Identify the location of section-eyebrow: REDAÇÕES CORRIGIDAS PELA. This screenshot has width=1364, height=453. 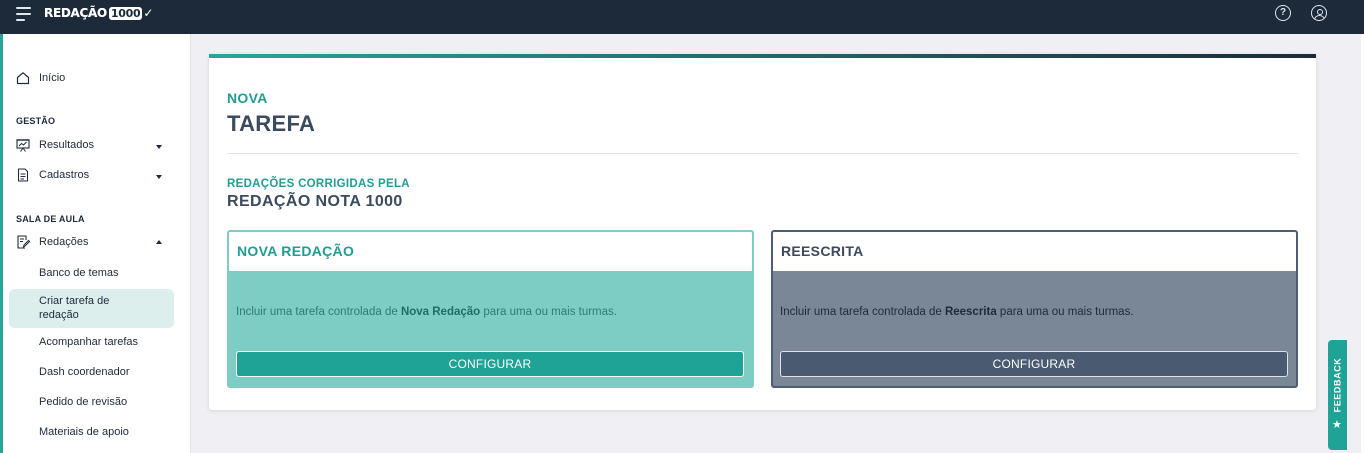
(318, 184).